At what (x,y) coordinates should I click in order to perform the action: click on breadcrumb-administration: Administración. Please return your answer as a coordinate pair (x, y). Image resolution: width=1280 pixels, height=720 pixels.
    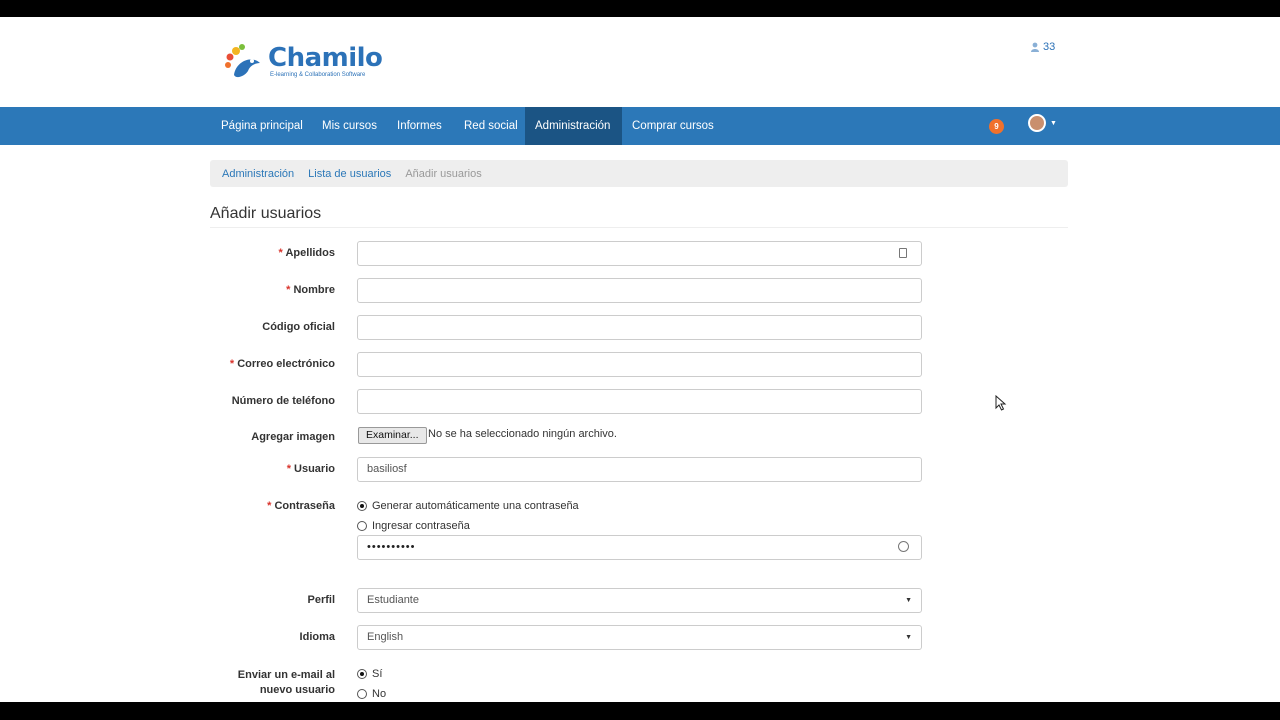
    Looking at the image, I should click on (258, 174).